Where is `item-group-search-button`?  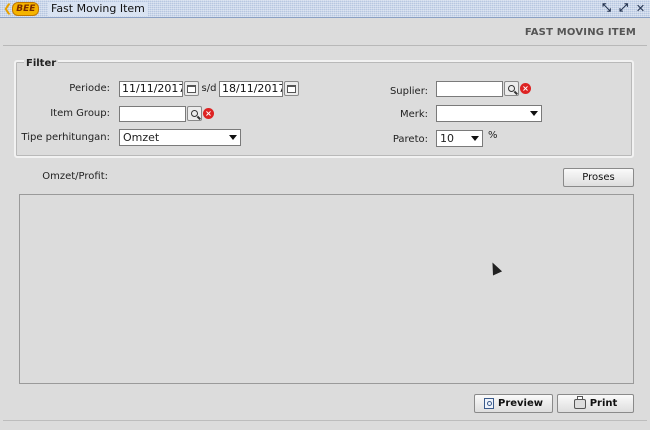 item-group-search-button is located at coordinates (194, 113).